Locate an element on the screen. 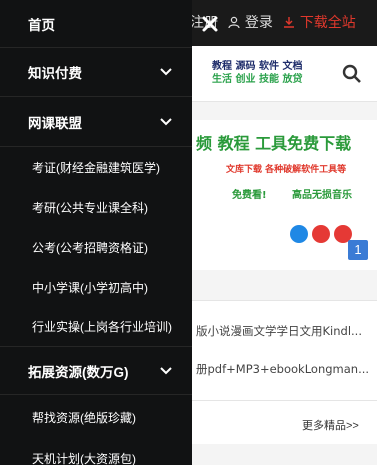  nav-row-1: 教程 源码 软件 文档 is located at coordinates (262, 66).